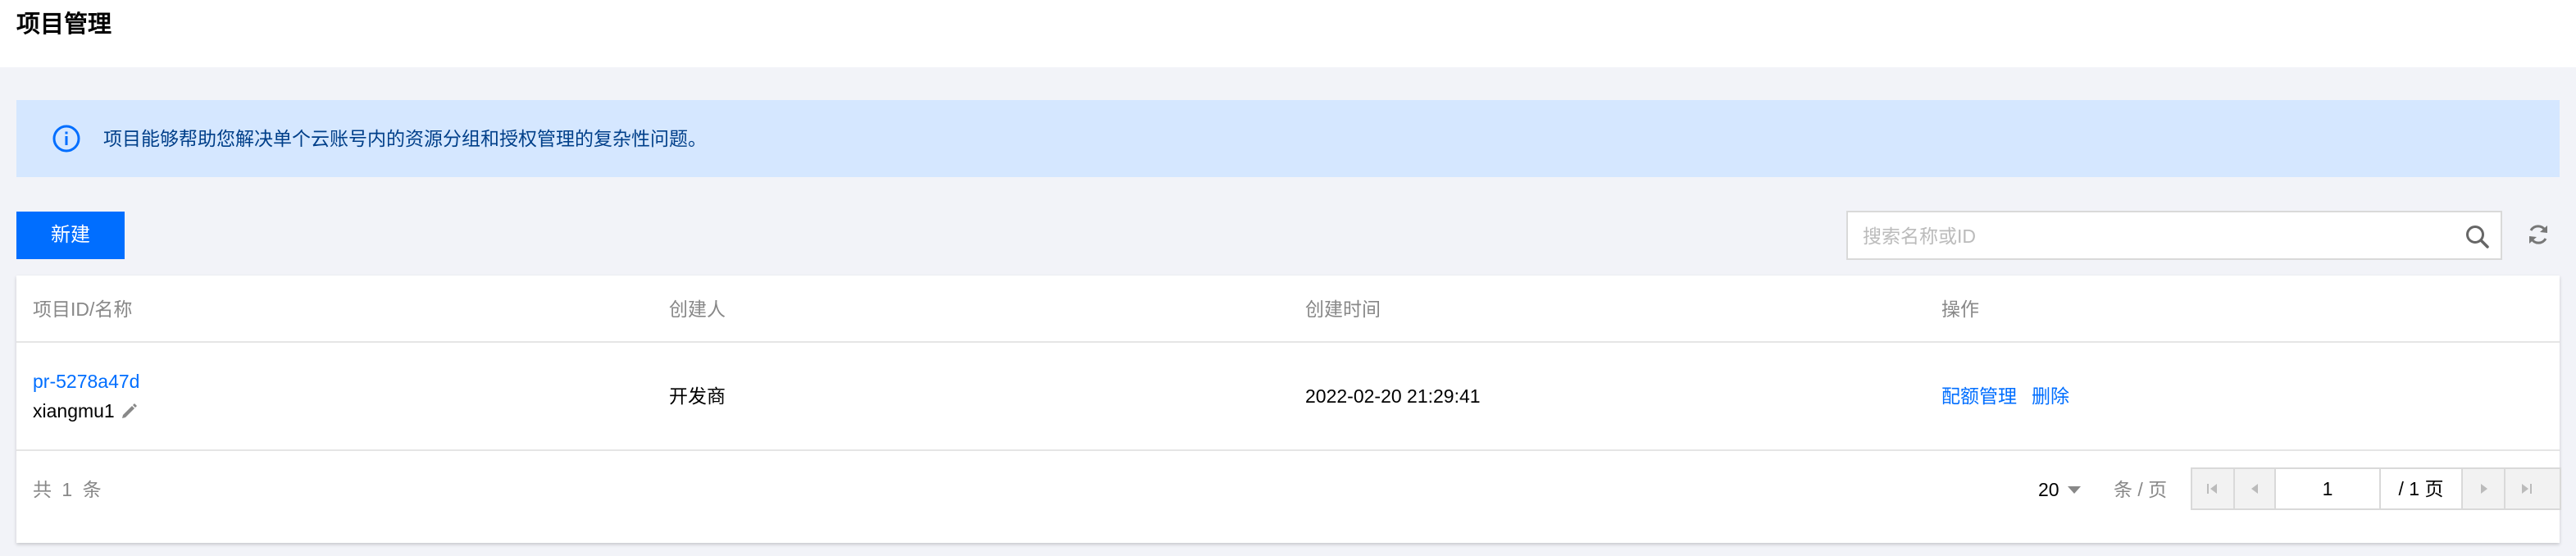 This screenshot has height=556, width=2576. What do you see at coordinates (2059, 490) in the screenshot?
I see `page-size-select: 20` at bounding box center [2059, 490].